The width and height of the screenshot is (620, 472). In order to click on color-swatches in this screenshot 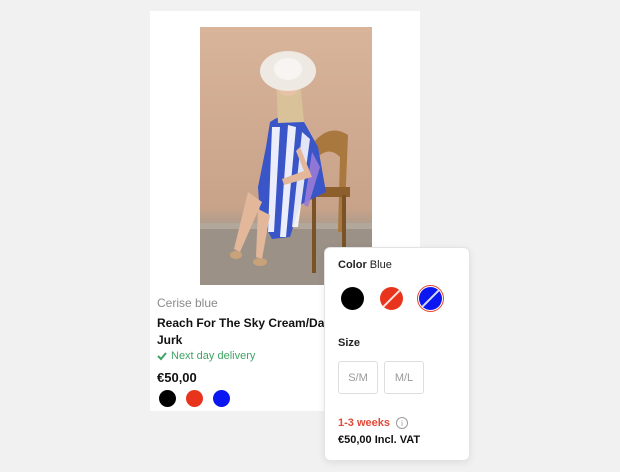, I will do `click(194, 398)`.